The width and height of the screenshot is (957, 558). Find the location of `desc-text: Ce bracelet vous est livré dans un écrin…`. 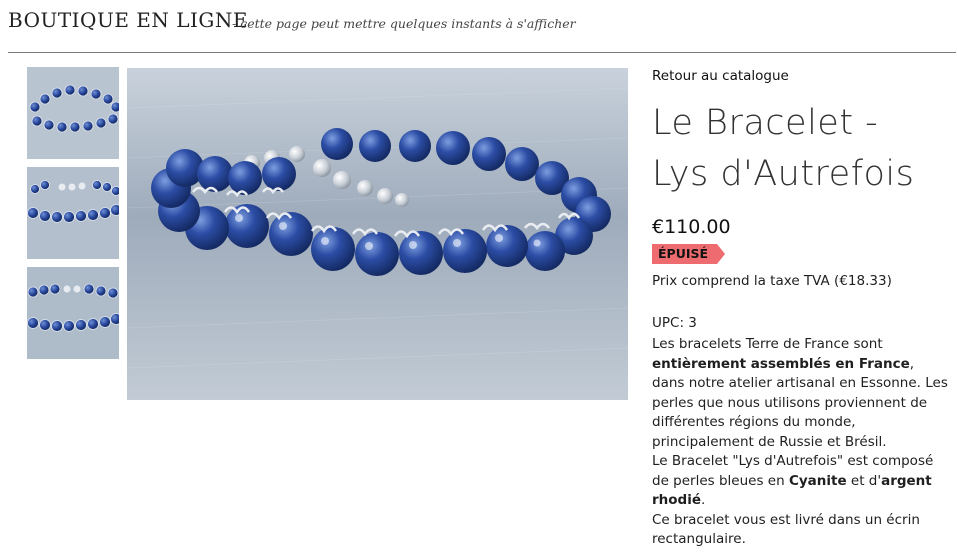

desc-text: Ce bracelet vous est livré dans un écrin… is located at coordinates (786, 529).